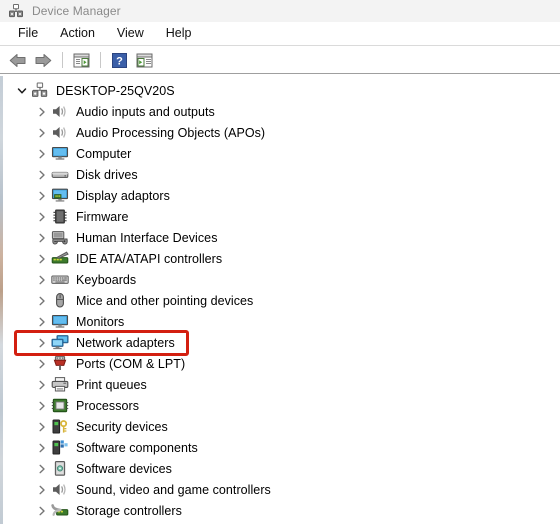  What do you see at coordinates (281, 90) in the screenshot?
I see `tree-root-node: DESKTOP-25QV20S` at bounding box center [281, 90].